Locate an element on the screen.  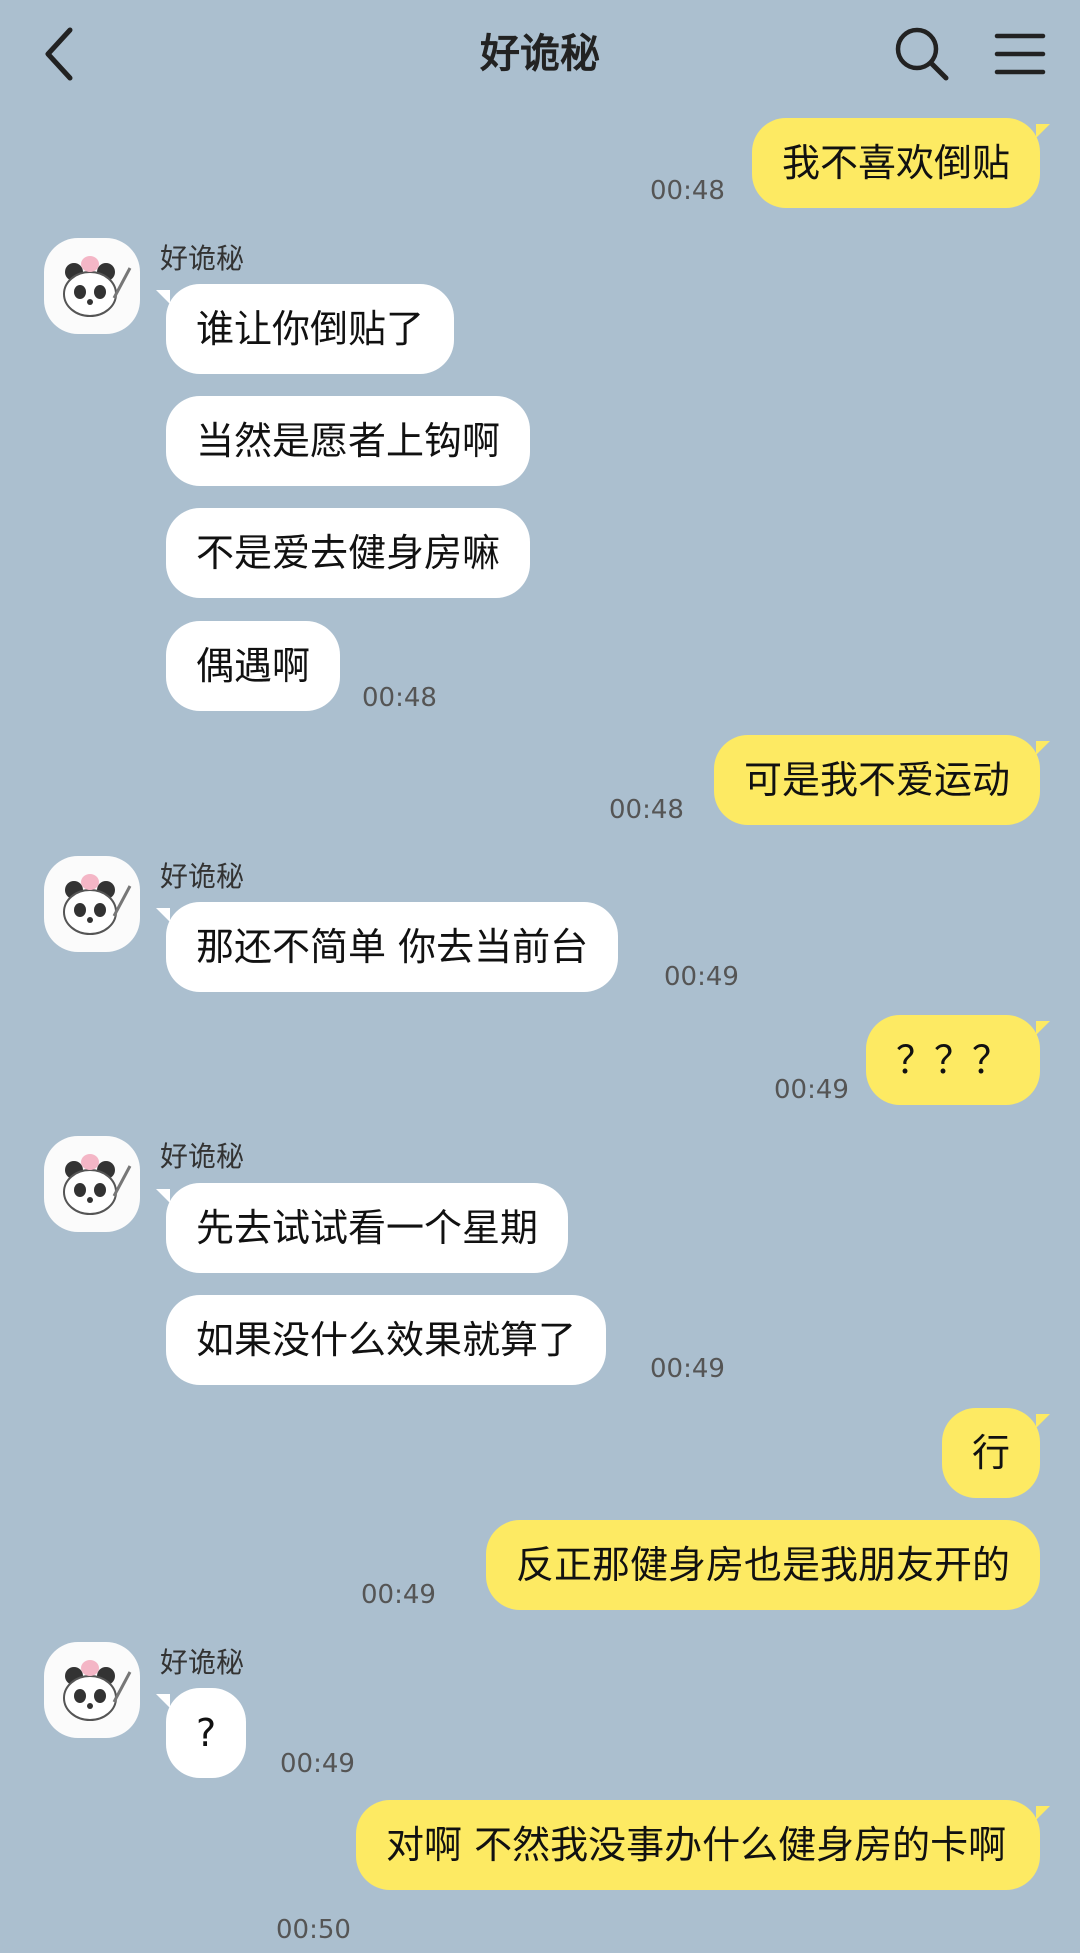
message-bubble-outgoing: 对啊 不然我没事办什么健身房的卡啊 is located at coordinates (703, 1845).